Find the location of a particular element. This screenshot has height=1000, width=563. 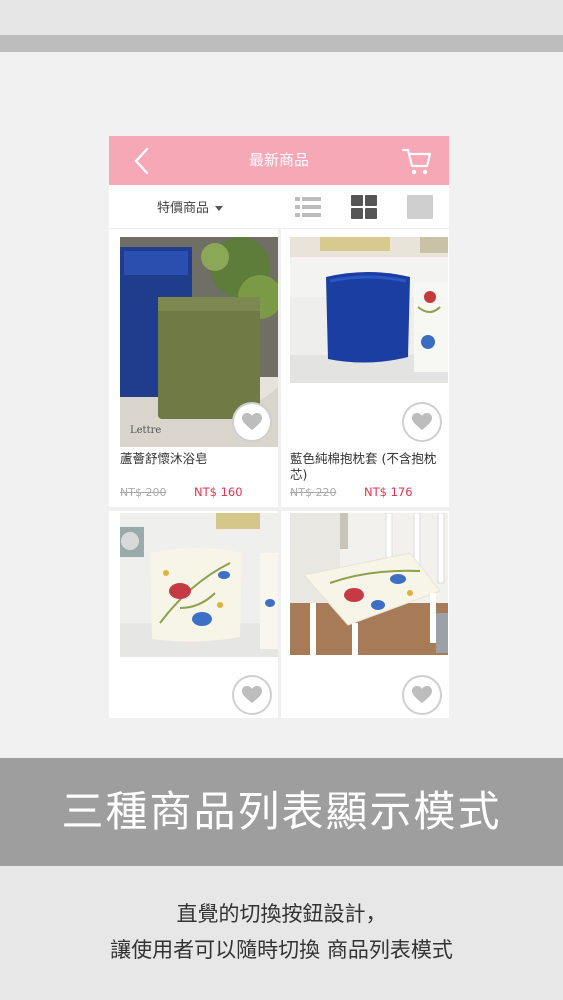

cart-button is located at coordinates (417, 161).